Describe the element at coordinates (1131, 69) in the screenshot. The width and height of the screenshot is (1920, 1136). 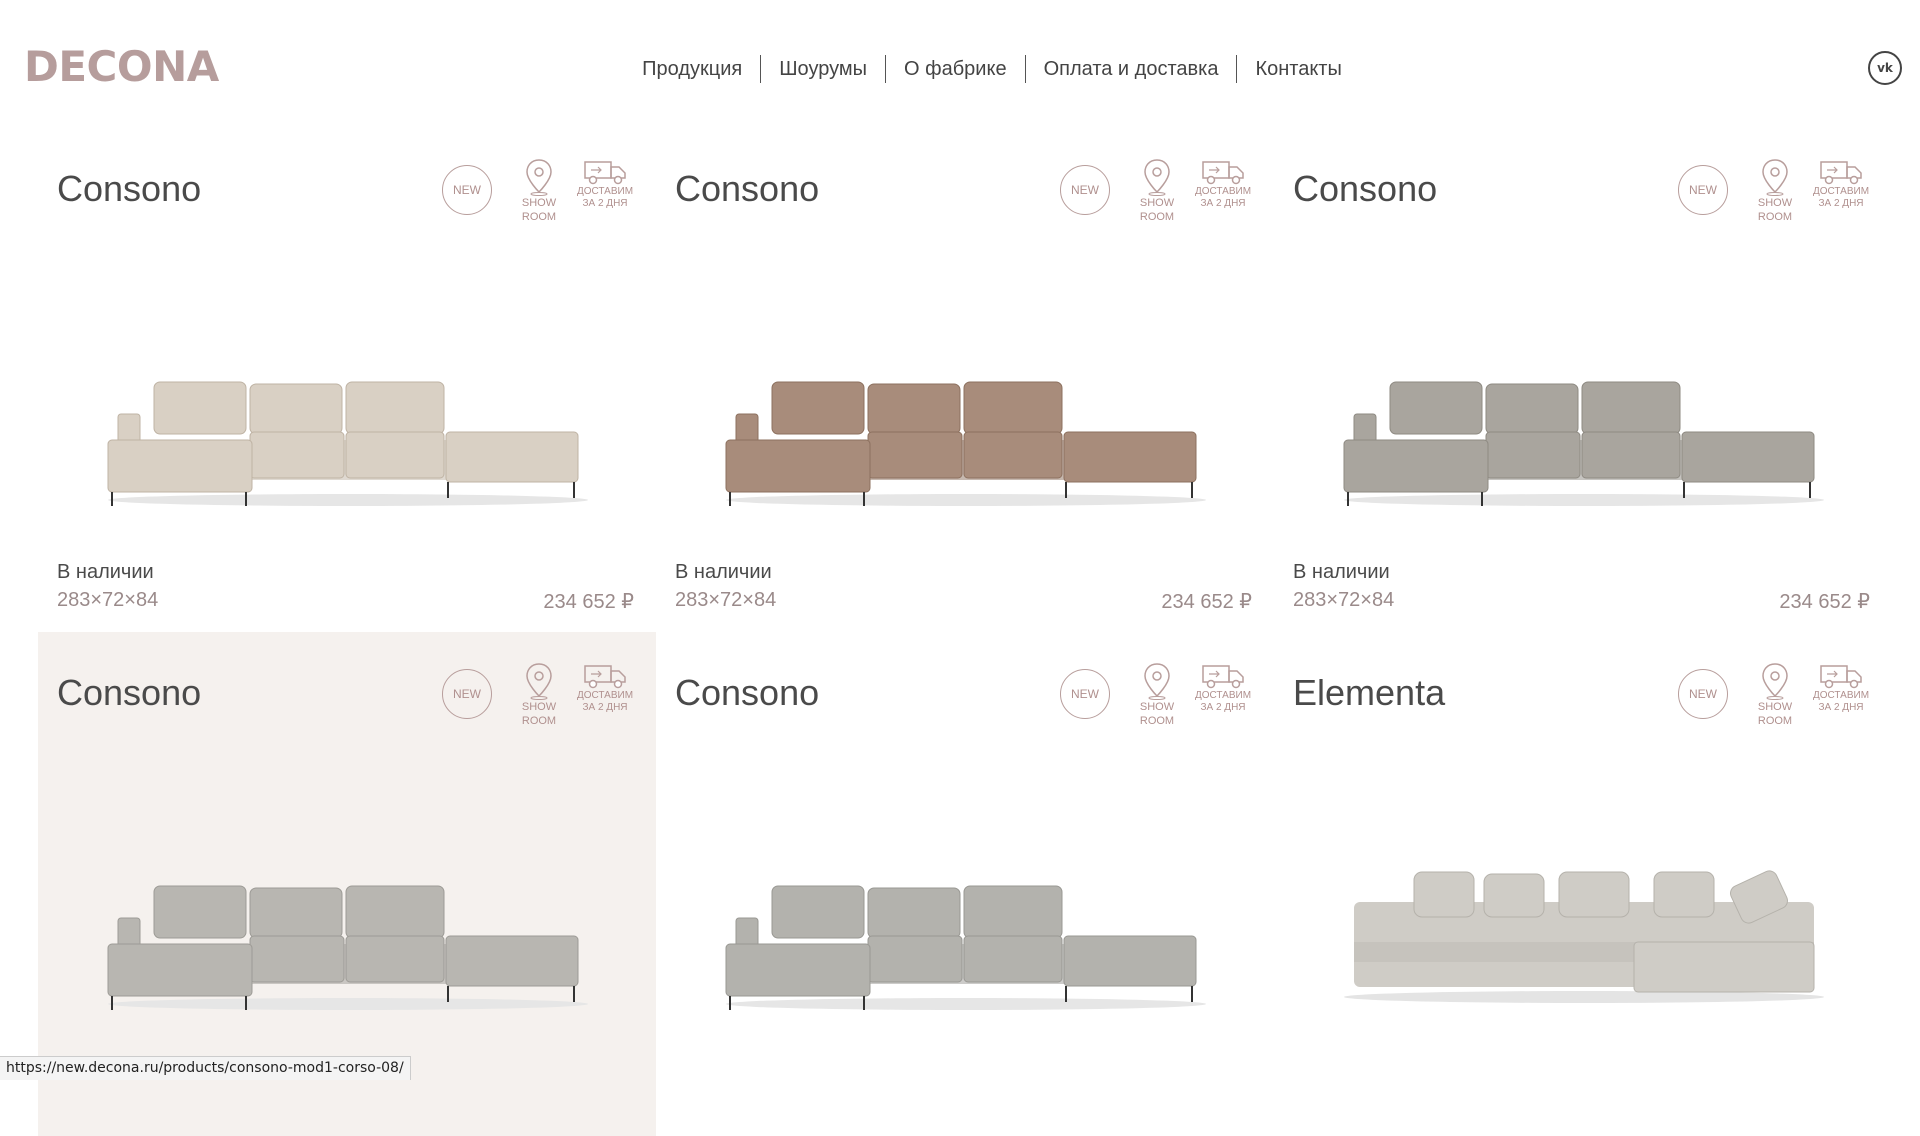
I see `nav-item-payment-delivery: Оплата и доставка` at that location.